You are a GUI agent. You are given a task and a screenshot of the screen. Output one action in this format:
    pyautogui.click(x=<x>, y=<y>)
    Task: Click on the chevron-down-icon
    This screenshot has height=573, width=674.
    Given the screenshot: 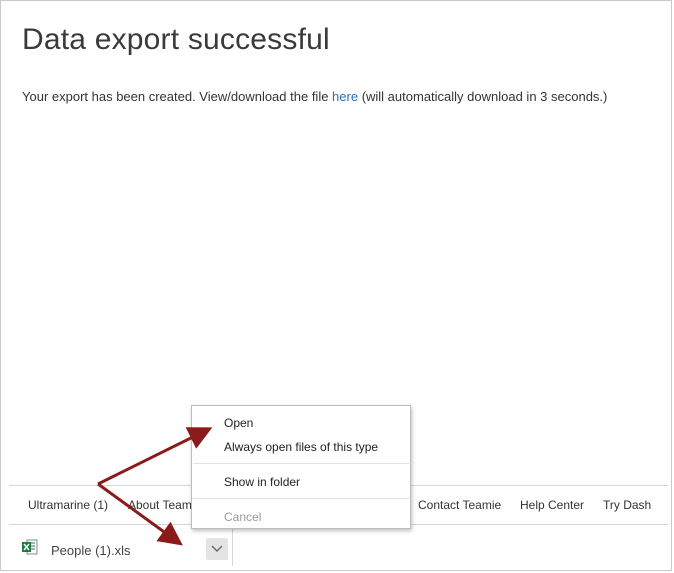 What is the action you would take?
    pyautogui.click(x=217, y=548)
    